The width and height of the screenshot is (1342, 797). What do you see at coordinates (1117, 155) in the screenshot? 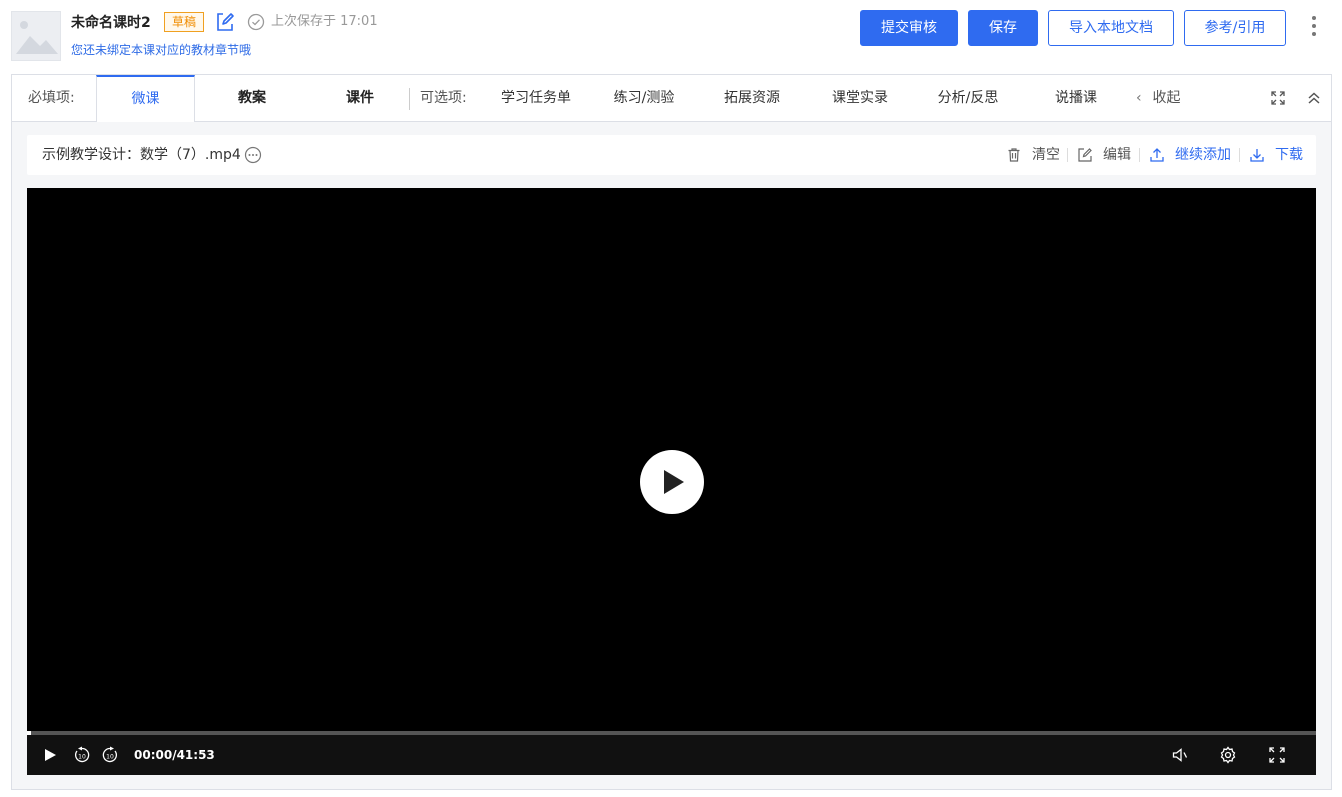
I see `edit-label: 编辑` at bounding box center [1117, 155].